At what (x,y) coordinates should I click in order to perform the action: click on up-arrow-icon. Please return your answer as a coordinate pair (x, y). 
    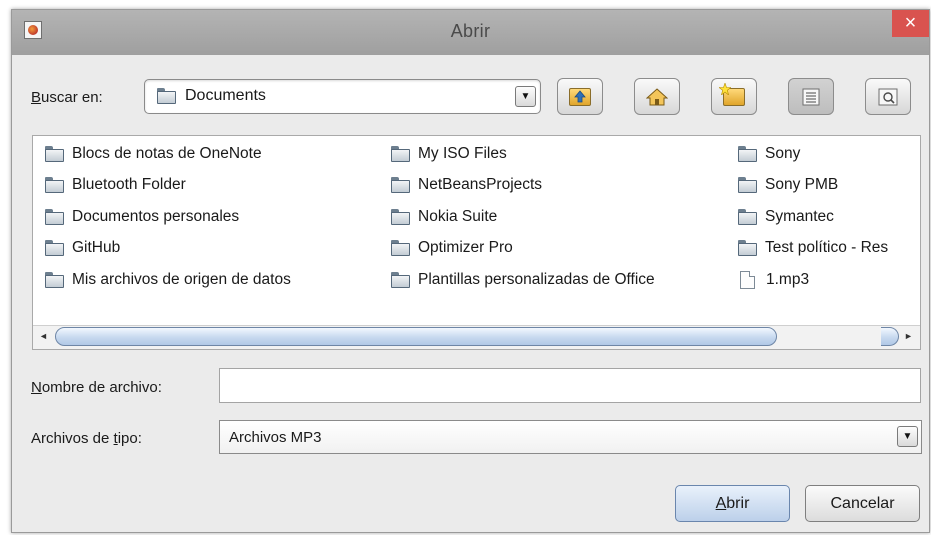
    Looking at the image, I should click on (580, 95).